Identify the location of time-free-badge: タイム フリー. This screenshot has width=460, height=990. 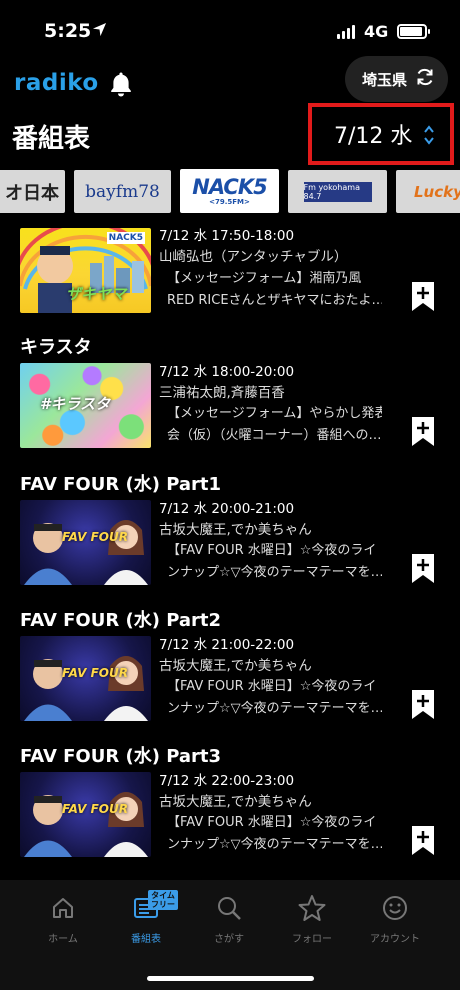
(163, 900).